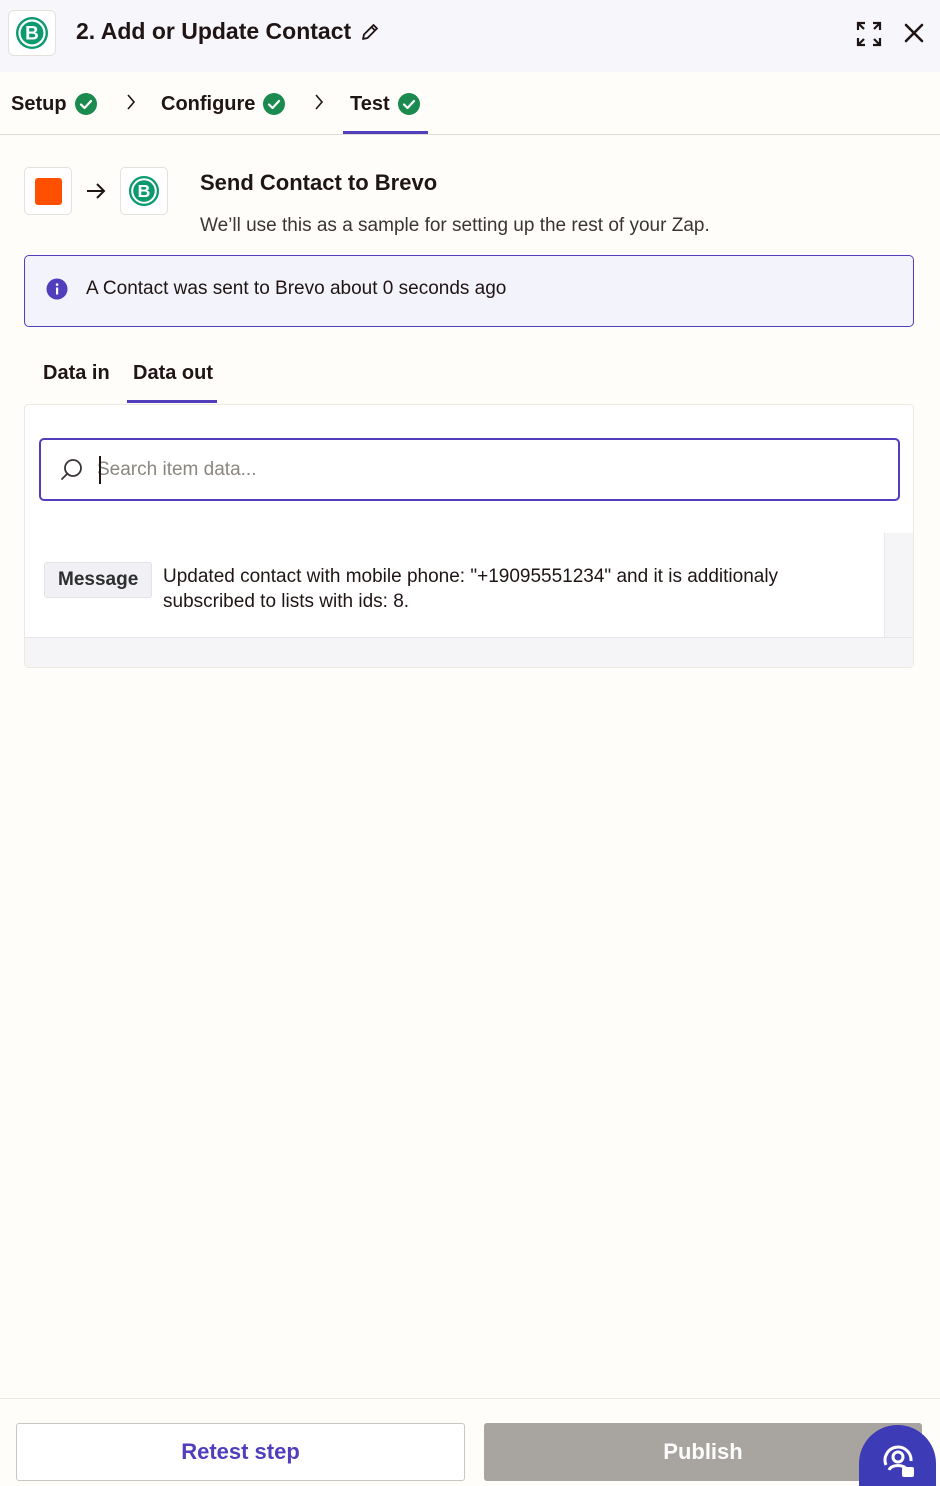 The image size is (940, 1486). Describe the element at coordinates (173, 373) in the screenshot. I see `tab-data-out: Data out` at that location.